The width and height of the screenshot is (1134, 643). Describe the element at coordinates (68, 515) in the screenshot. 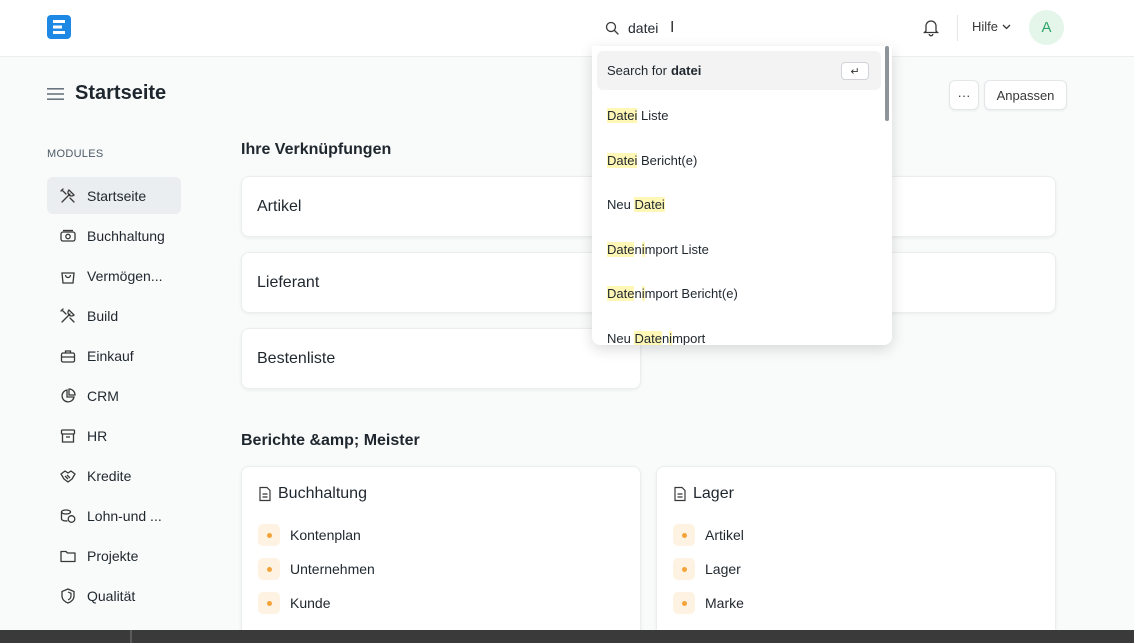

I see `coins-icon` at that location.